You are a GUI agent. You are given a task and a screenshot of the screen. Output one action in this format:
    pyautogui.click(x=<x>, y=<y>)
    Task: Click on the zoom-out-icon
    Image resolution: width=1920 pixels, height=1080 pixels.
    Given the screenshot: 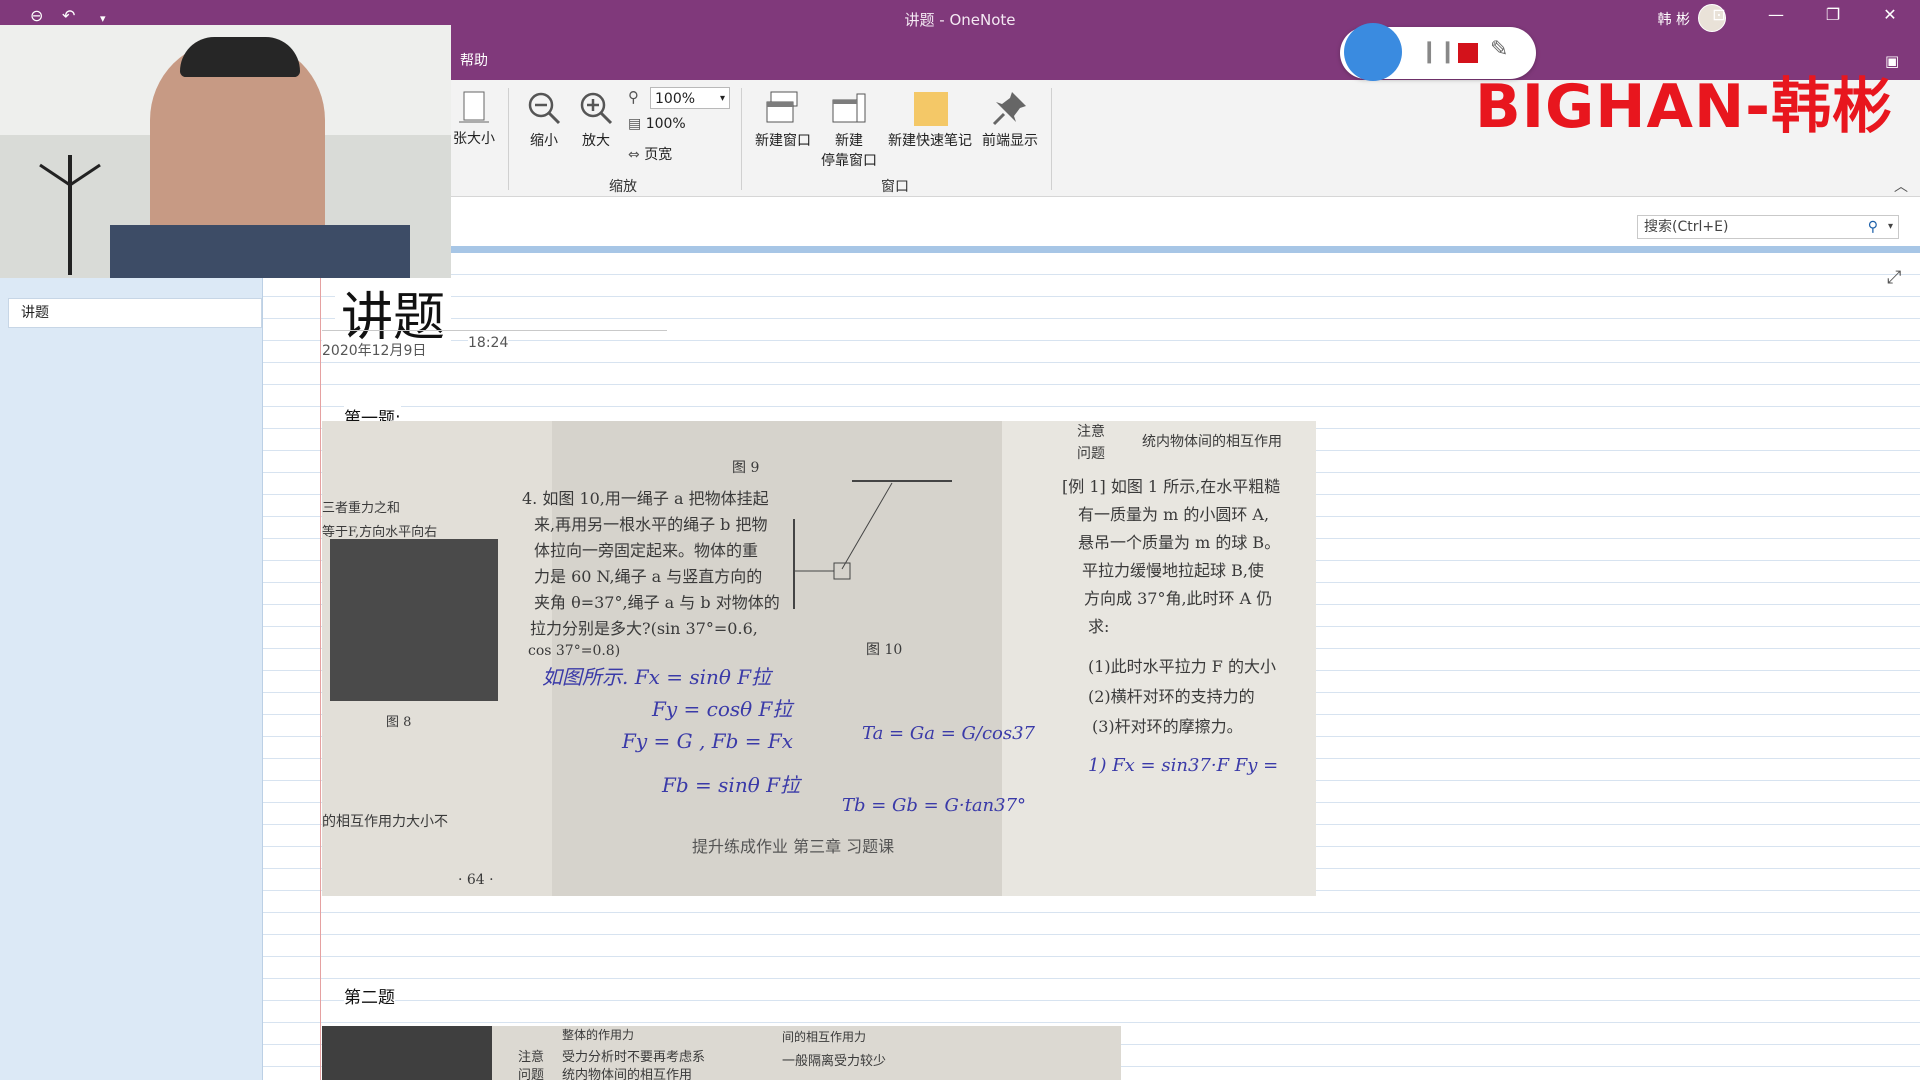 What is the action you would take?
    pyautogui.click(x=544, y=108)
    